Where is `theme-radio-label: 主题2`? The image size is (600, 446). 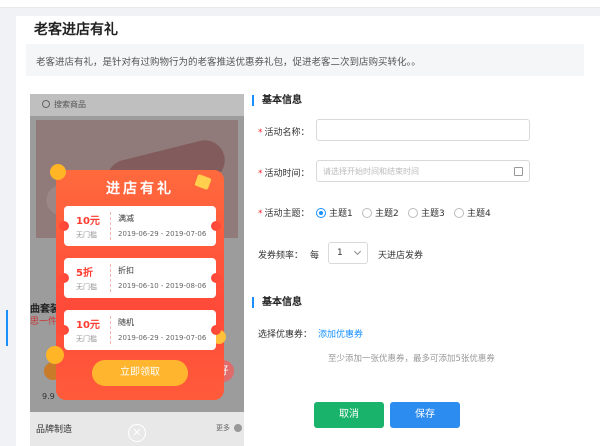 theme-radio-label: 主题2 is located at coordinates (387, 214).